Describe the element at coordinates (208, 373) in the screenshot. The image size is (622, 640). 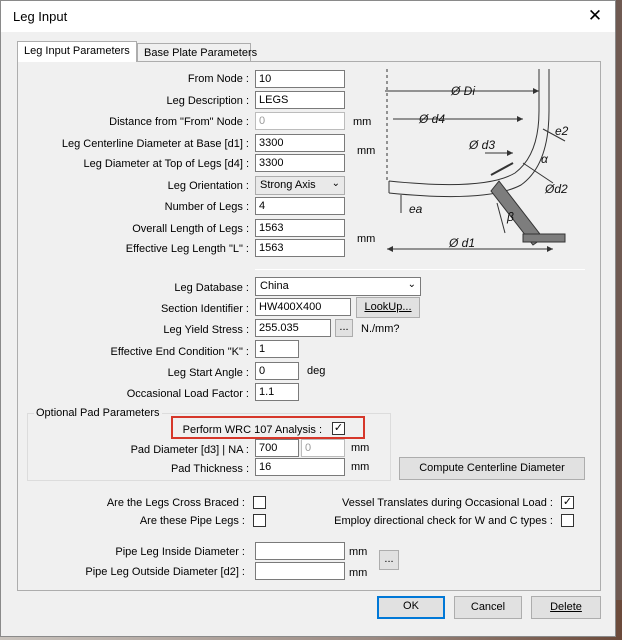
I see `start-angle-label: Leg Start Angle :` at that location.